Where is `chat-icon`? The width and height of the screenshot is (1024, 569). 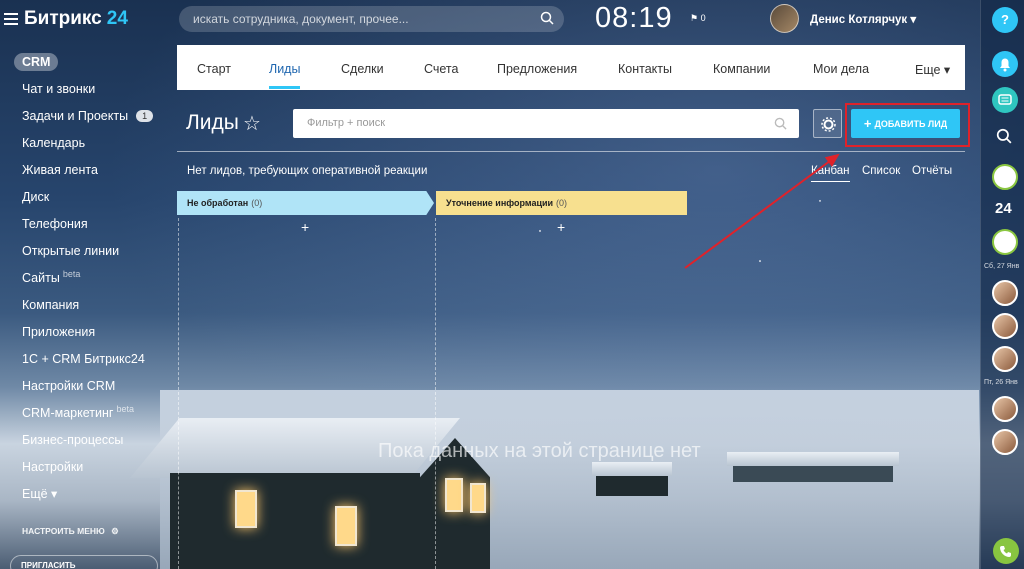
chat-icon is located at coordinates (1005, 100).